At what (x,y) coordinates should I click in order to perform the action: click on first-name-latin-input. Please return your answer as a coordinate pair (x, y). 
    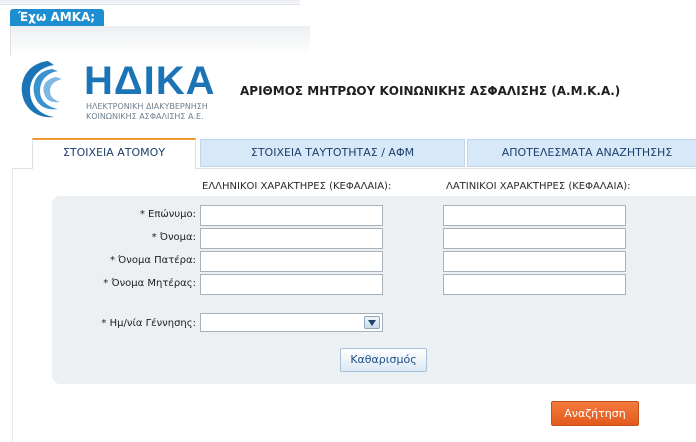
    Looking at the image, I should click on (534, 238).